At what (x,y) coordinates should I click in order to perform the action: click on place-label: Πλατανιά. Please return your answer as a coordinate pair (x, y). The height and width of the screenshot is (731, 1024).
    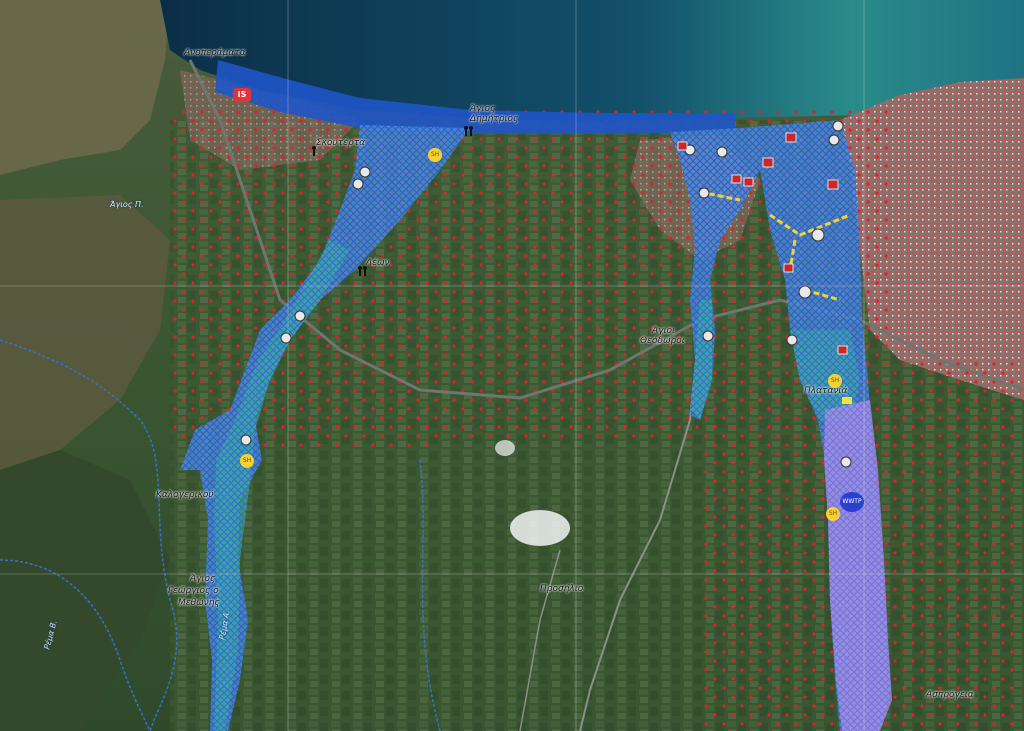
    Looking at the image, I should click on (826, 391).